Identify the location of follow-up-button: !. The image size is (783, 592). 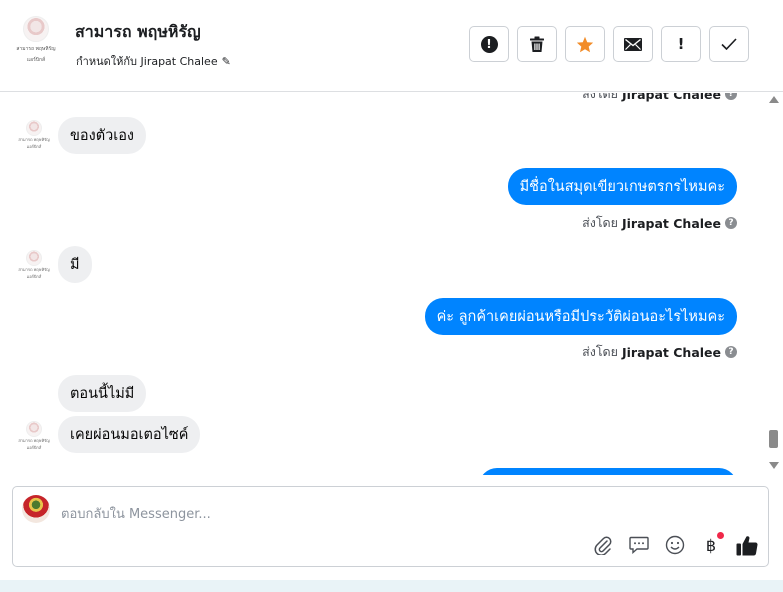
(681, 44).